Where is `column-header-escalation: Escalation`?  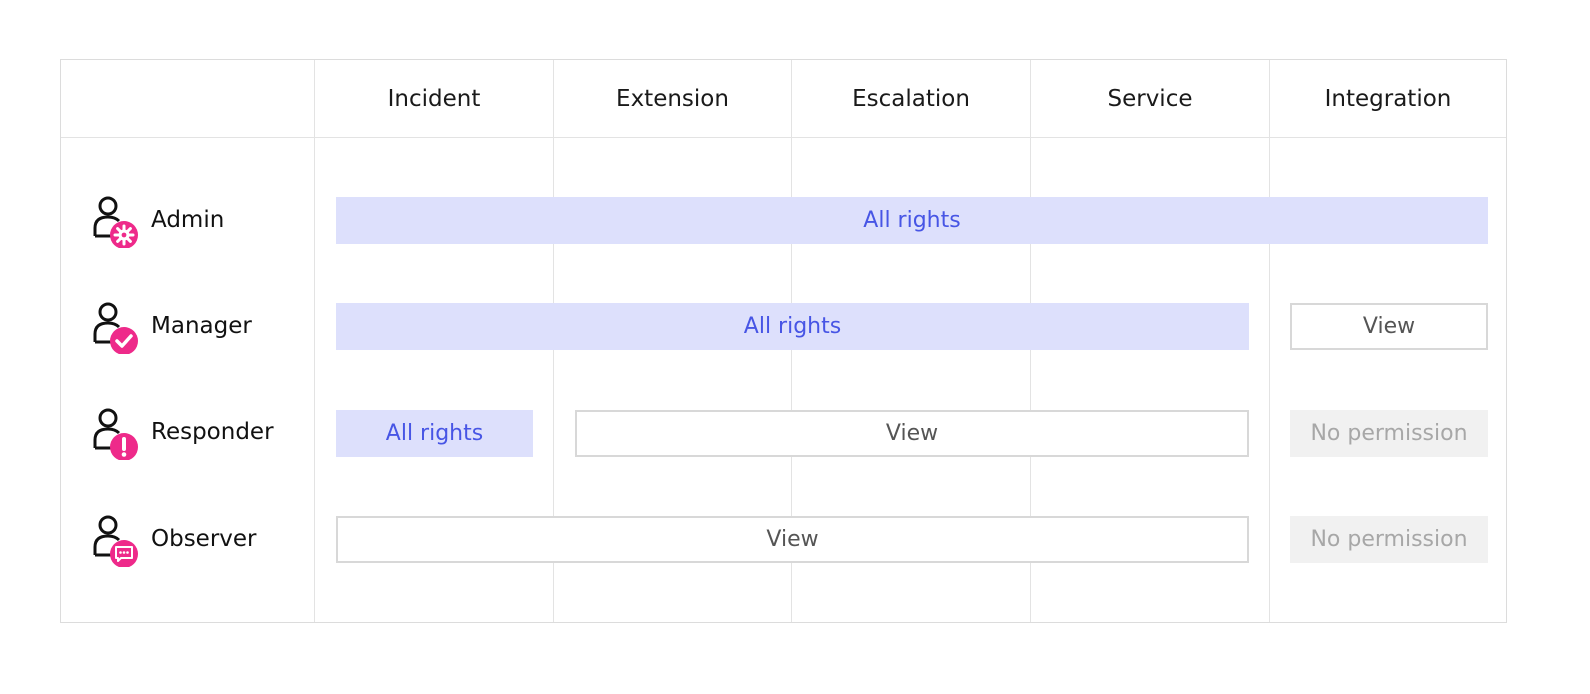
column-header-escalation: Escalation is located at coordinates (911, 98).